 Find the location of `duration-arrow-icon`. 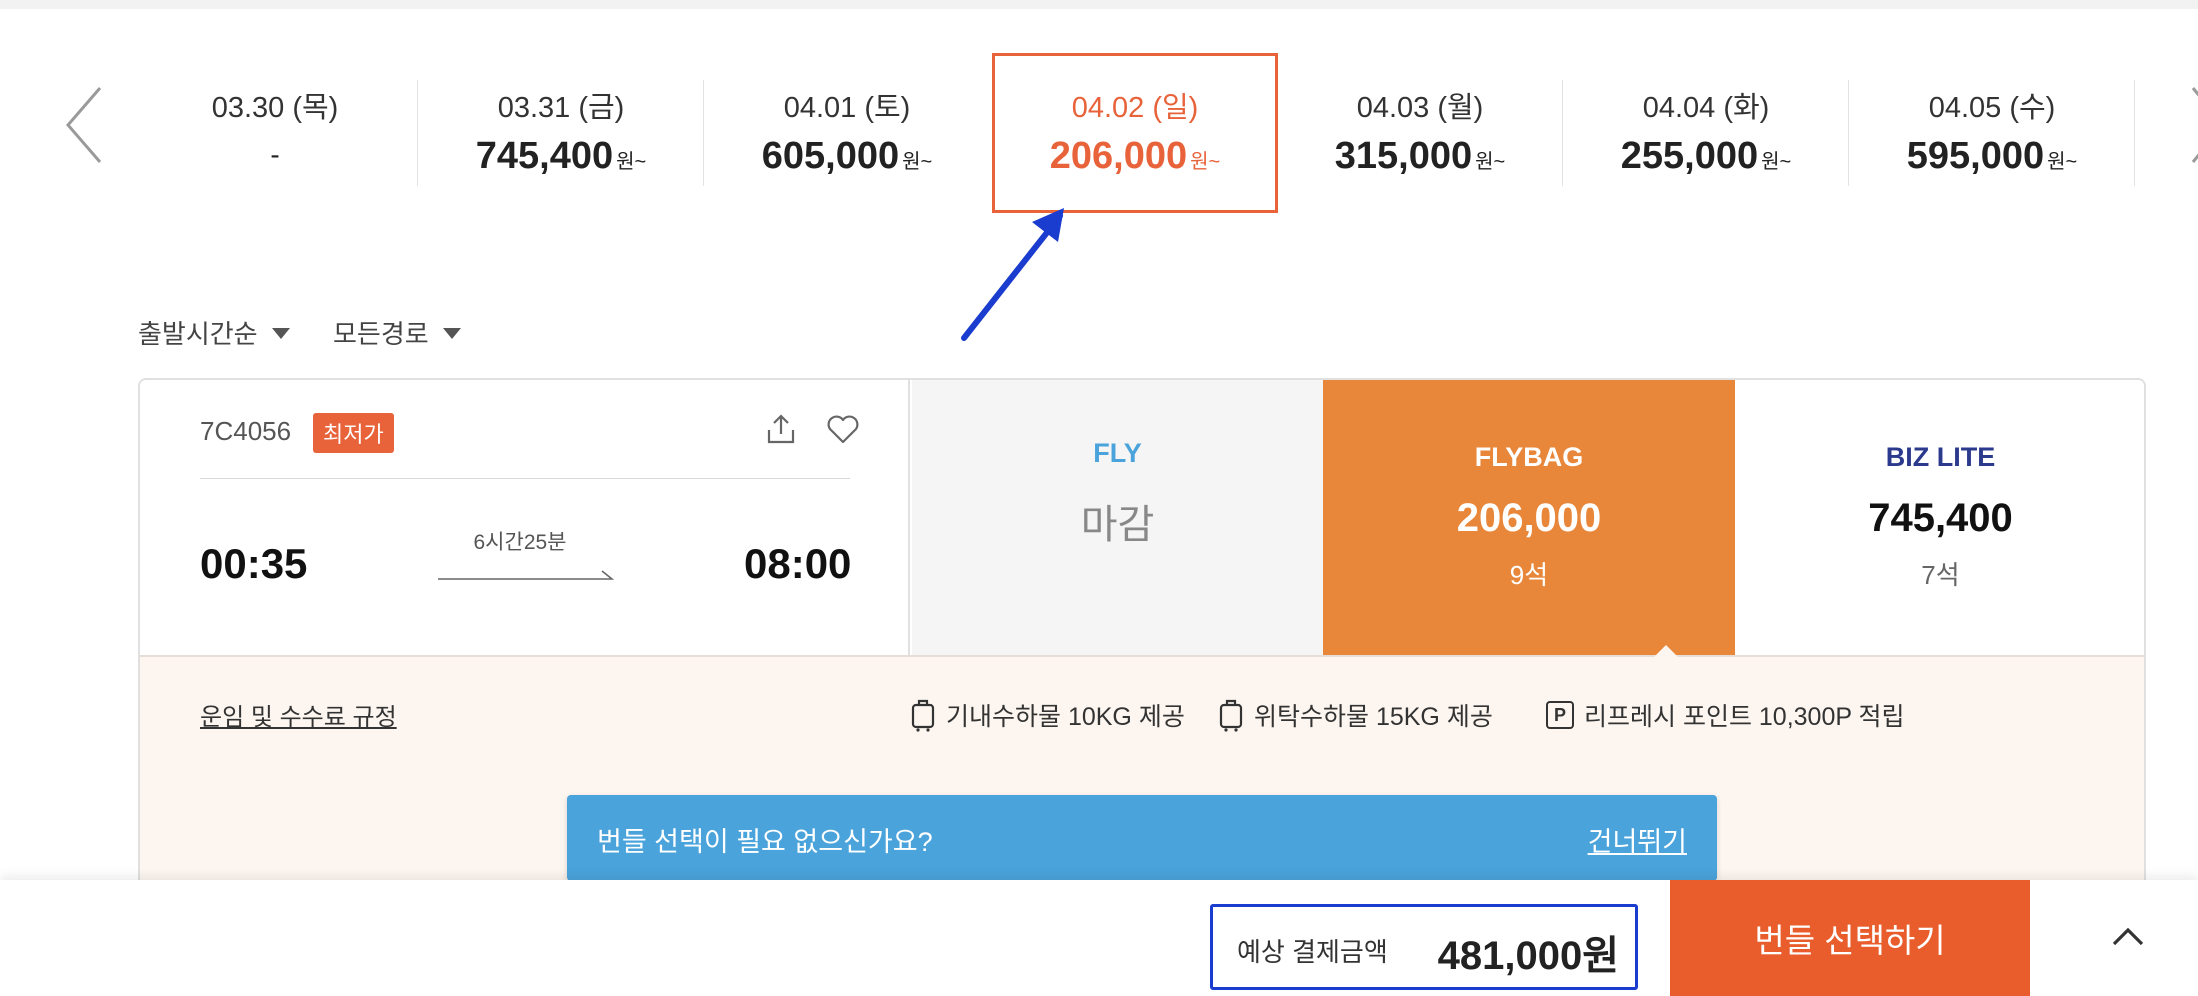

duration-arrow-icon is located at coordinates (526, 575).